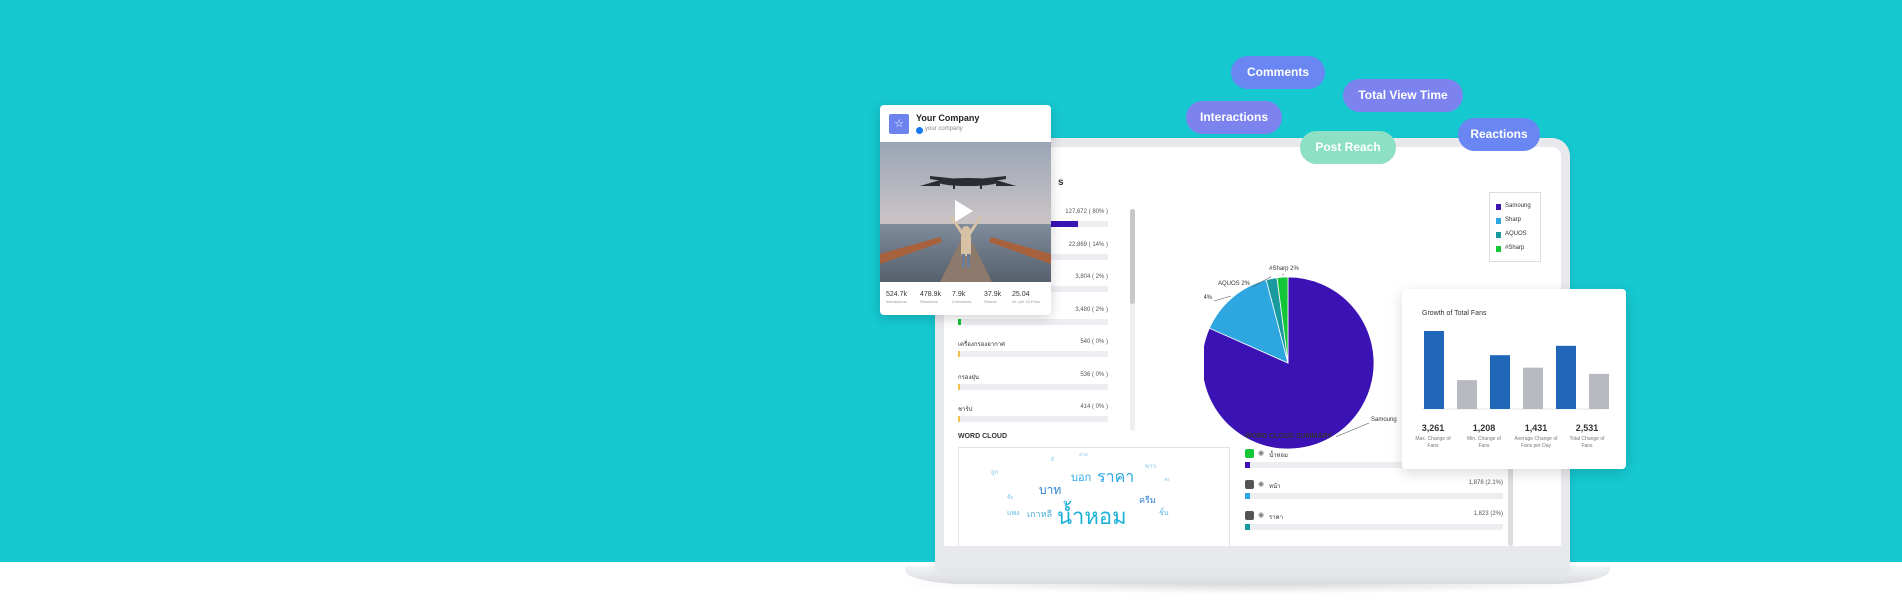 This screenshot has width=1902, height=602. What do you see at coordinates (959, 294) in the screenshot?
I see `stat-value: 7.9k` at bounding box center [959, 294].